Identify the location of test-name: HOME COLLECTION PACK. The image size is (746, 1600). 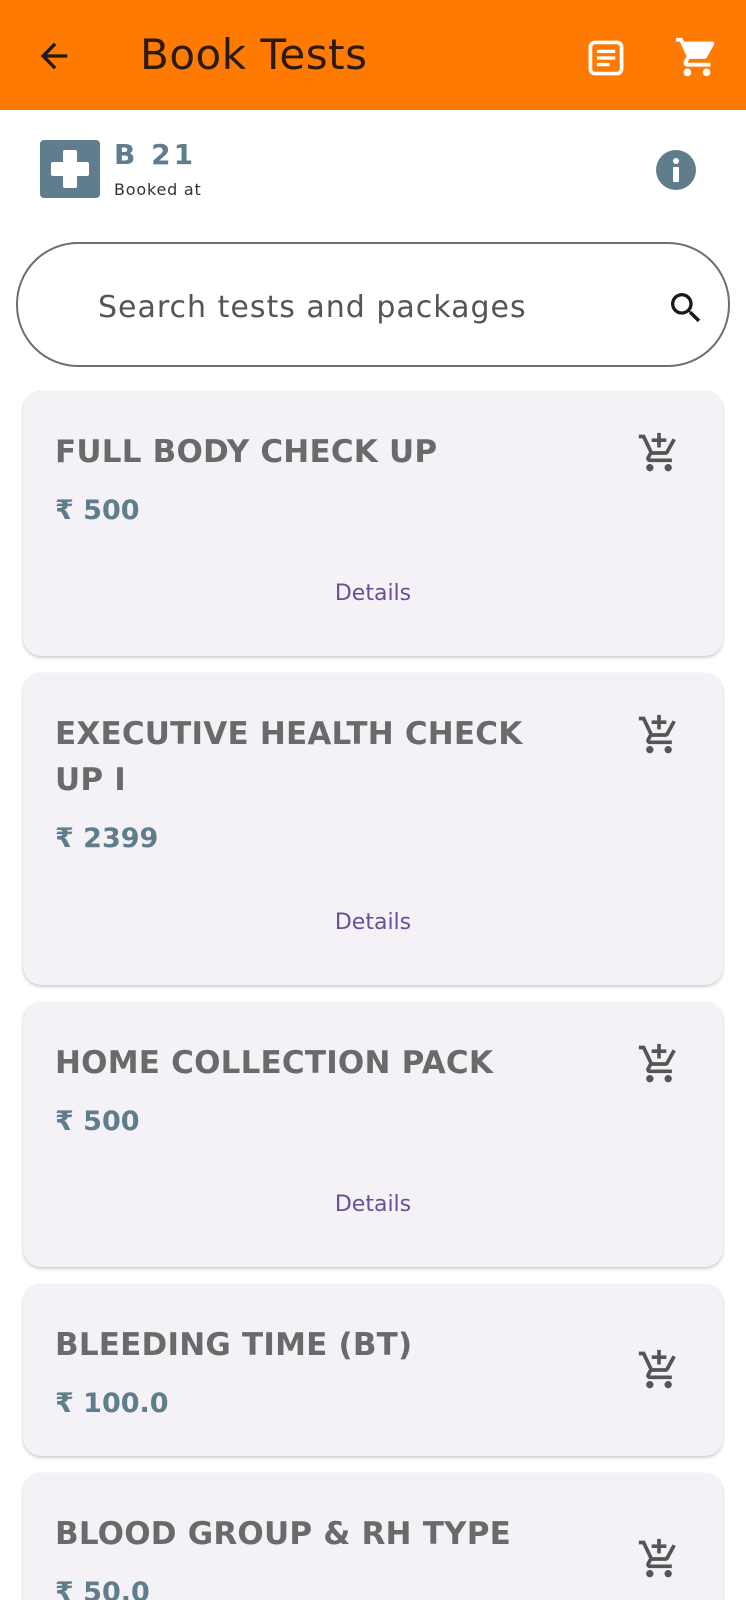
(274, 1063).